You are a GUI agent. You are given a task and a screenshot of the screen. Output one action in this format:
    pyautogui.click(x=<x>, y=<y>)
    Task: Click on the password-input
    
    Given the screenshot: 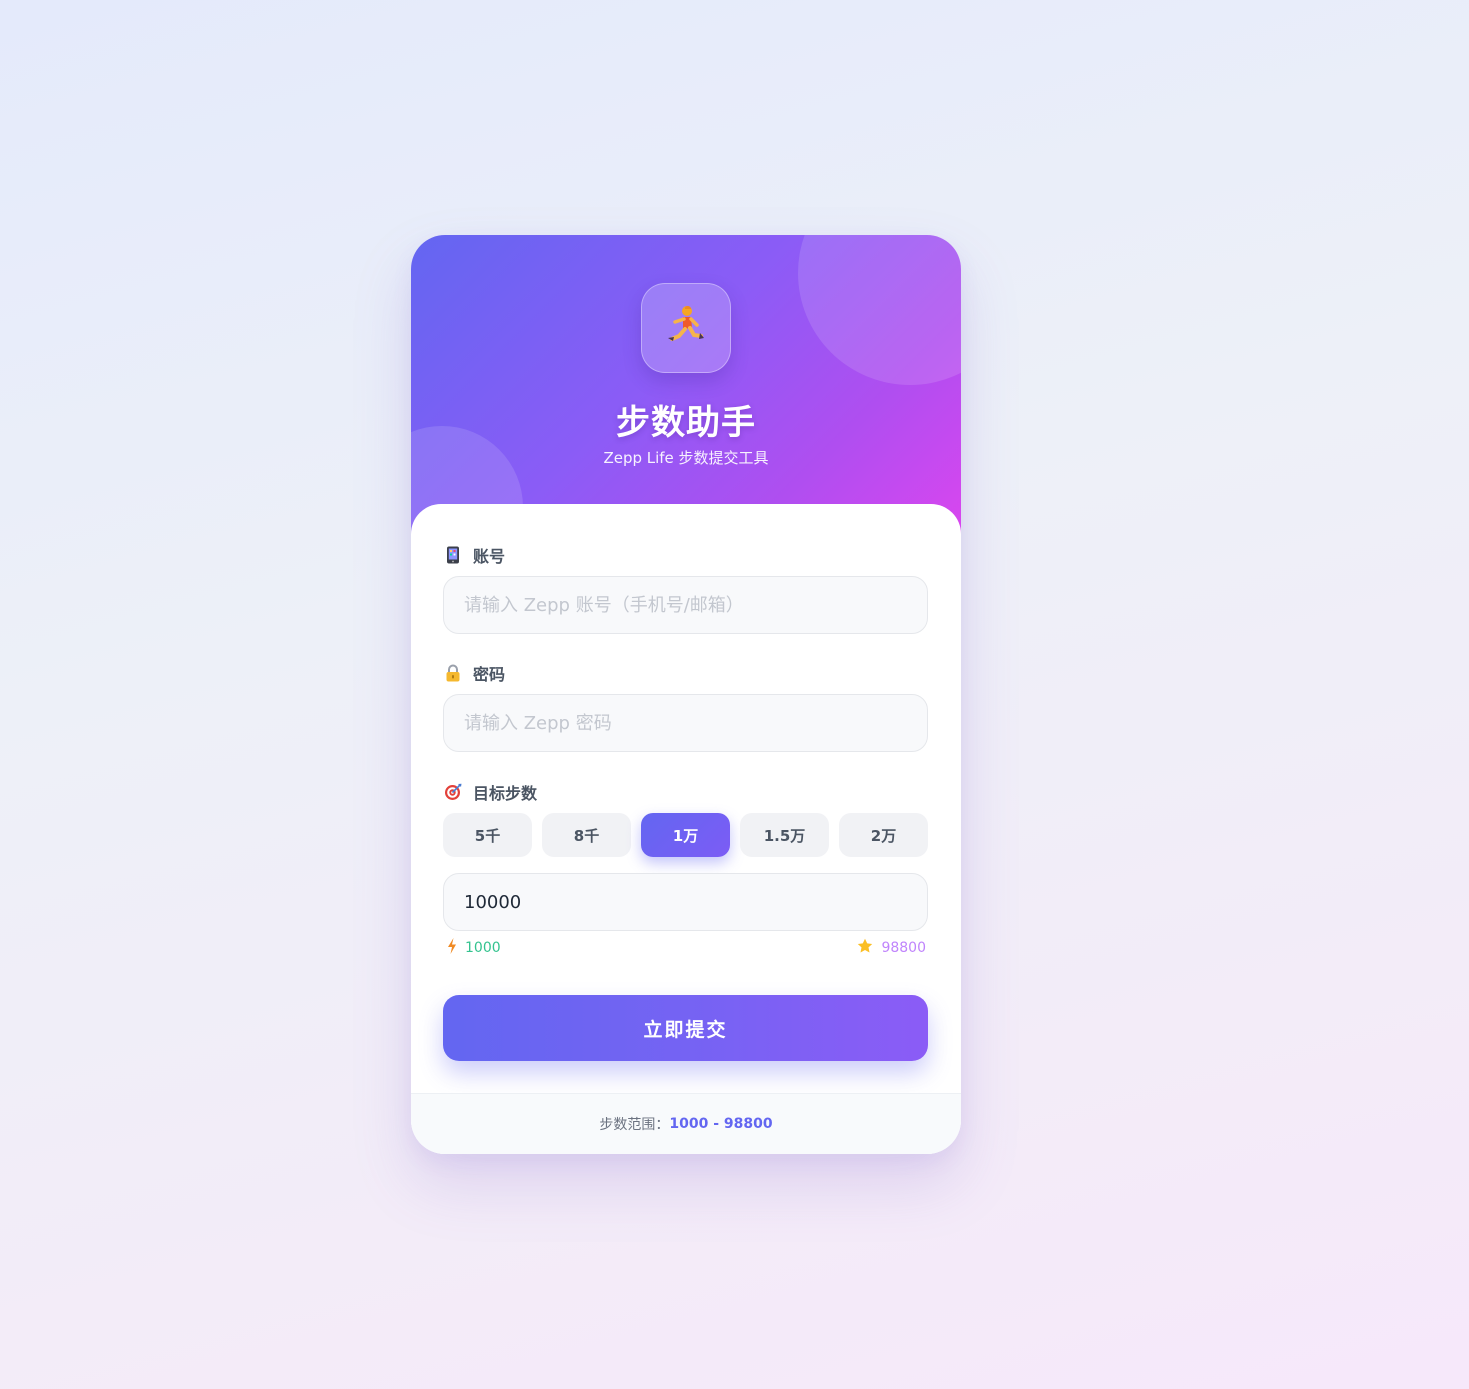 What is the action you would take?
    pyautogui.click(x=685, y=723)
    